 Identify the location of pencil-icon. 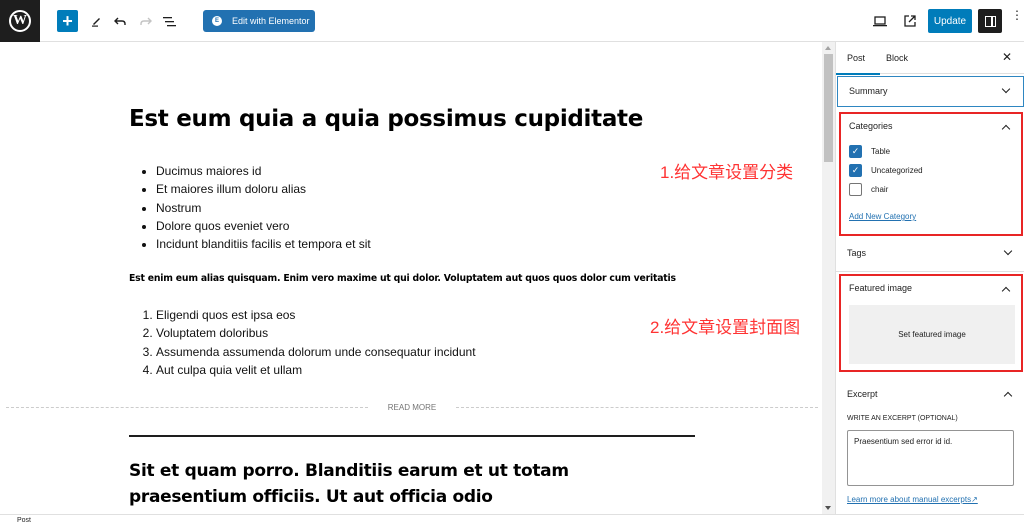
(96, 22).